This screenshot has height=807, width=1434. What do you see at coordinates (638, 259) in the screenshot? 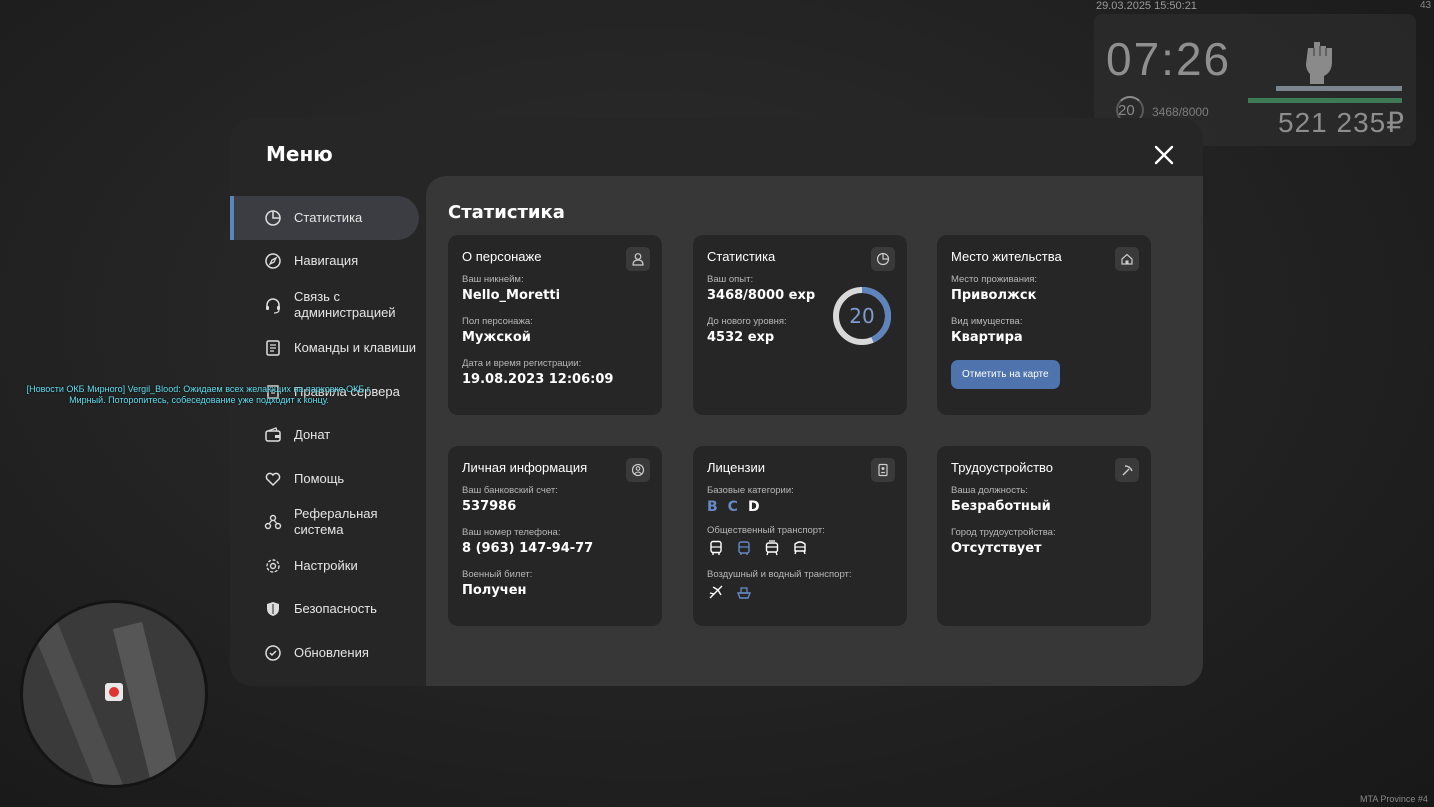
I see `user-icon` at bounding box center [638, 259].